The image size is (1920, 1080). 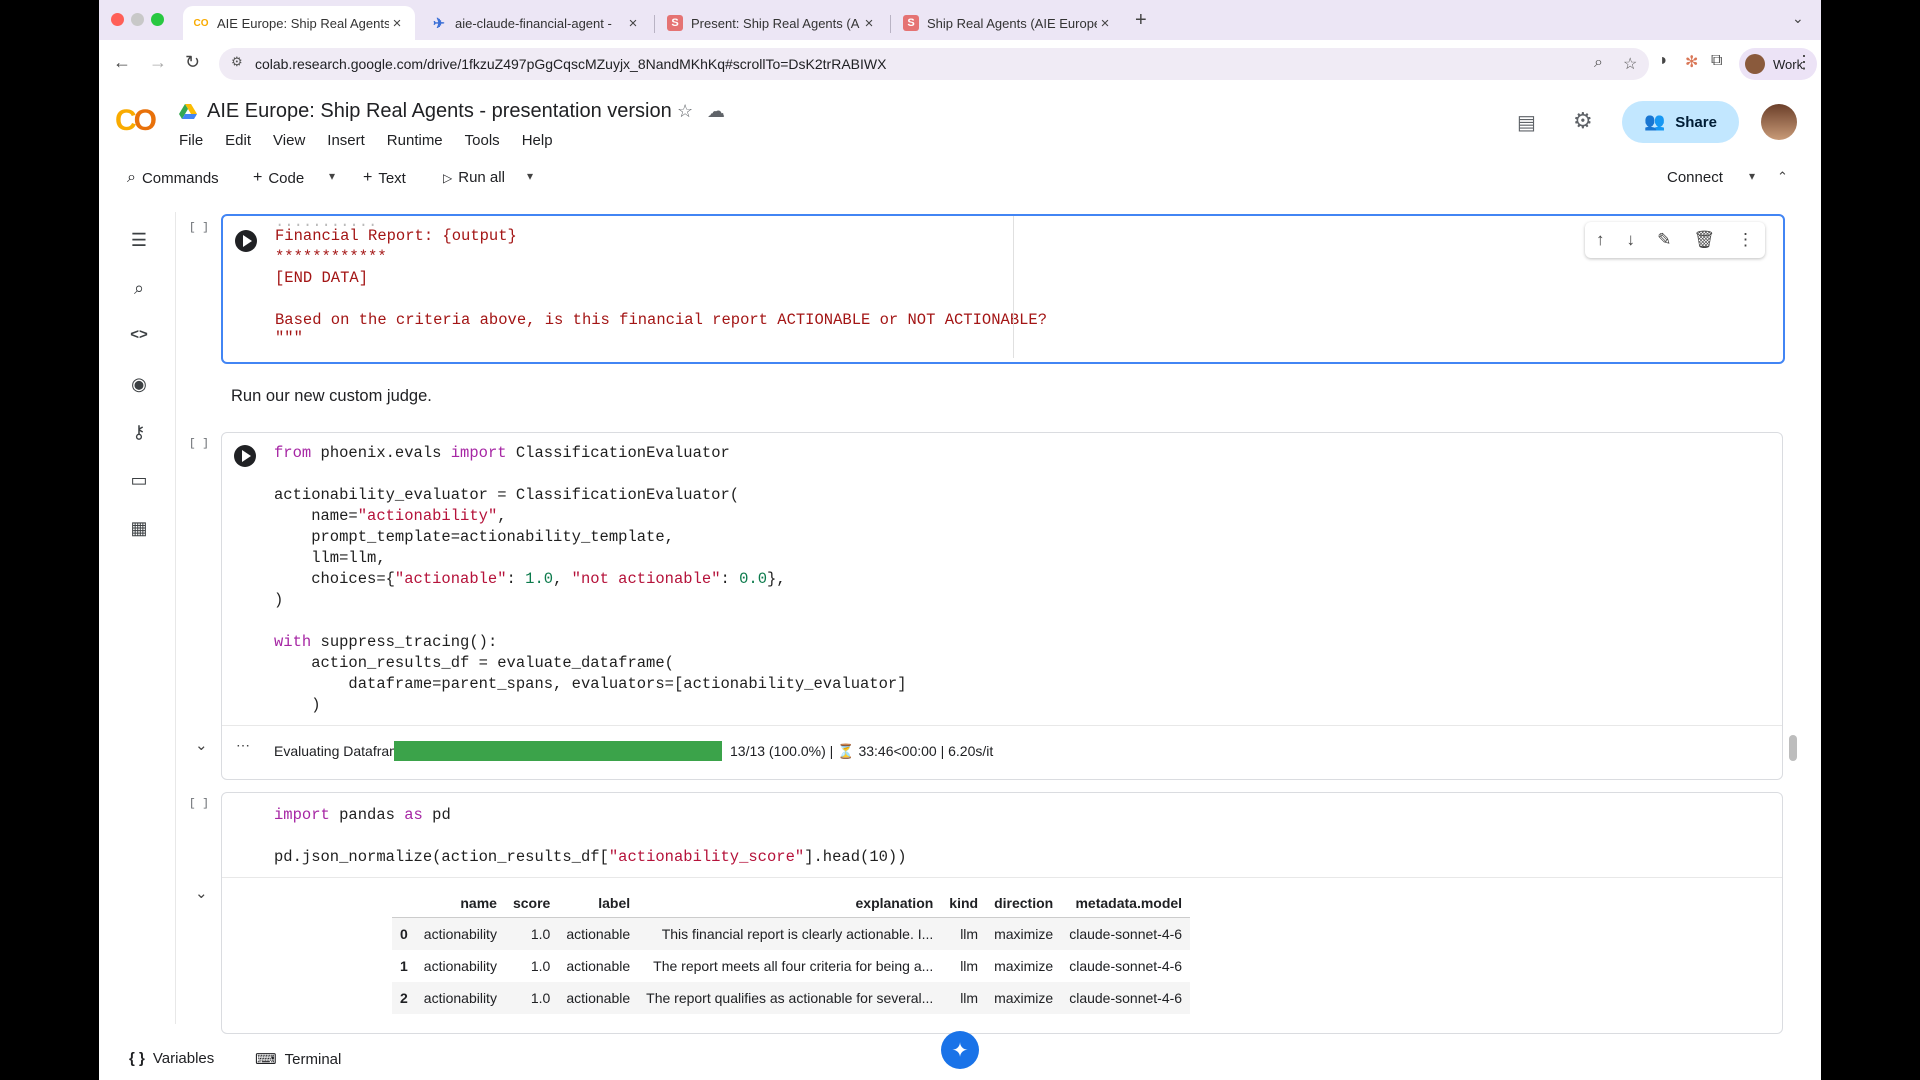 I want to click on table-of-contents-icon: ☰, so click(x=139, y=242).